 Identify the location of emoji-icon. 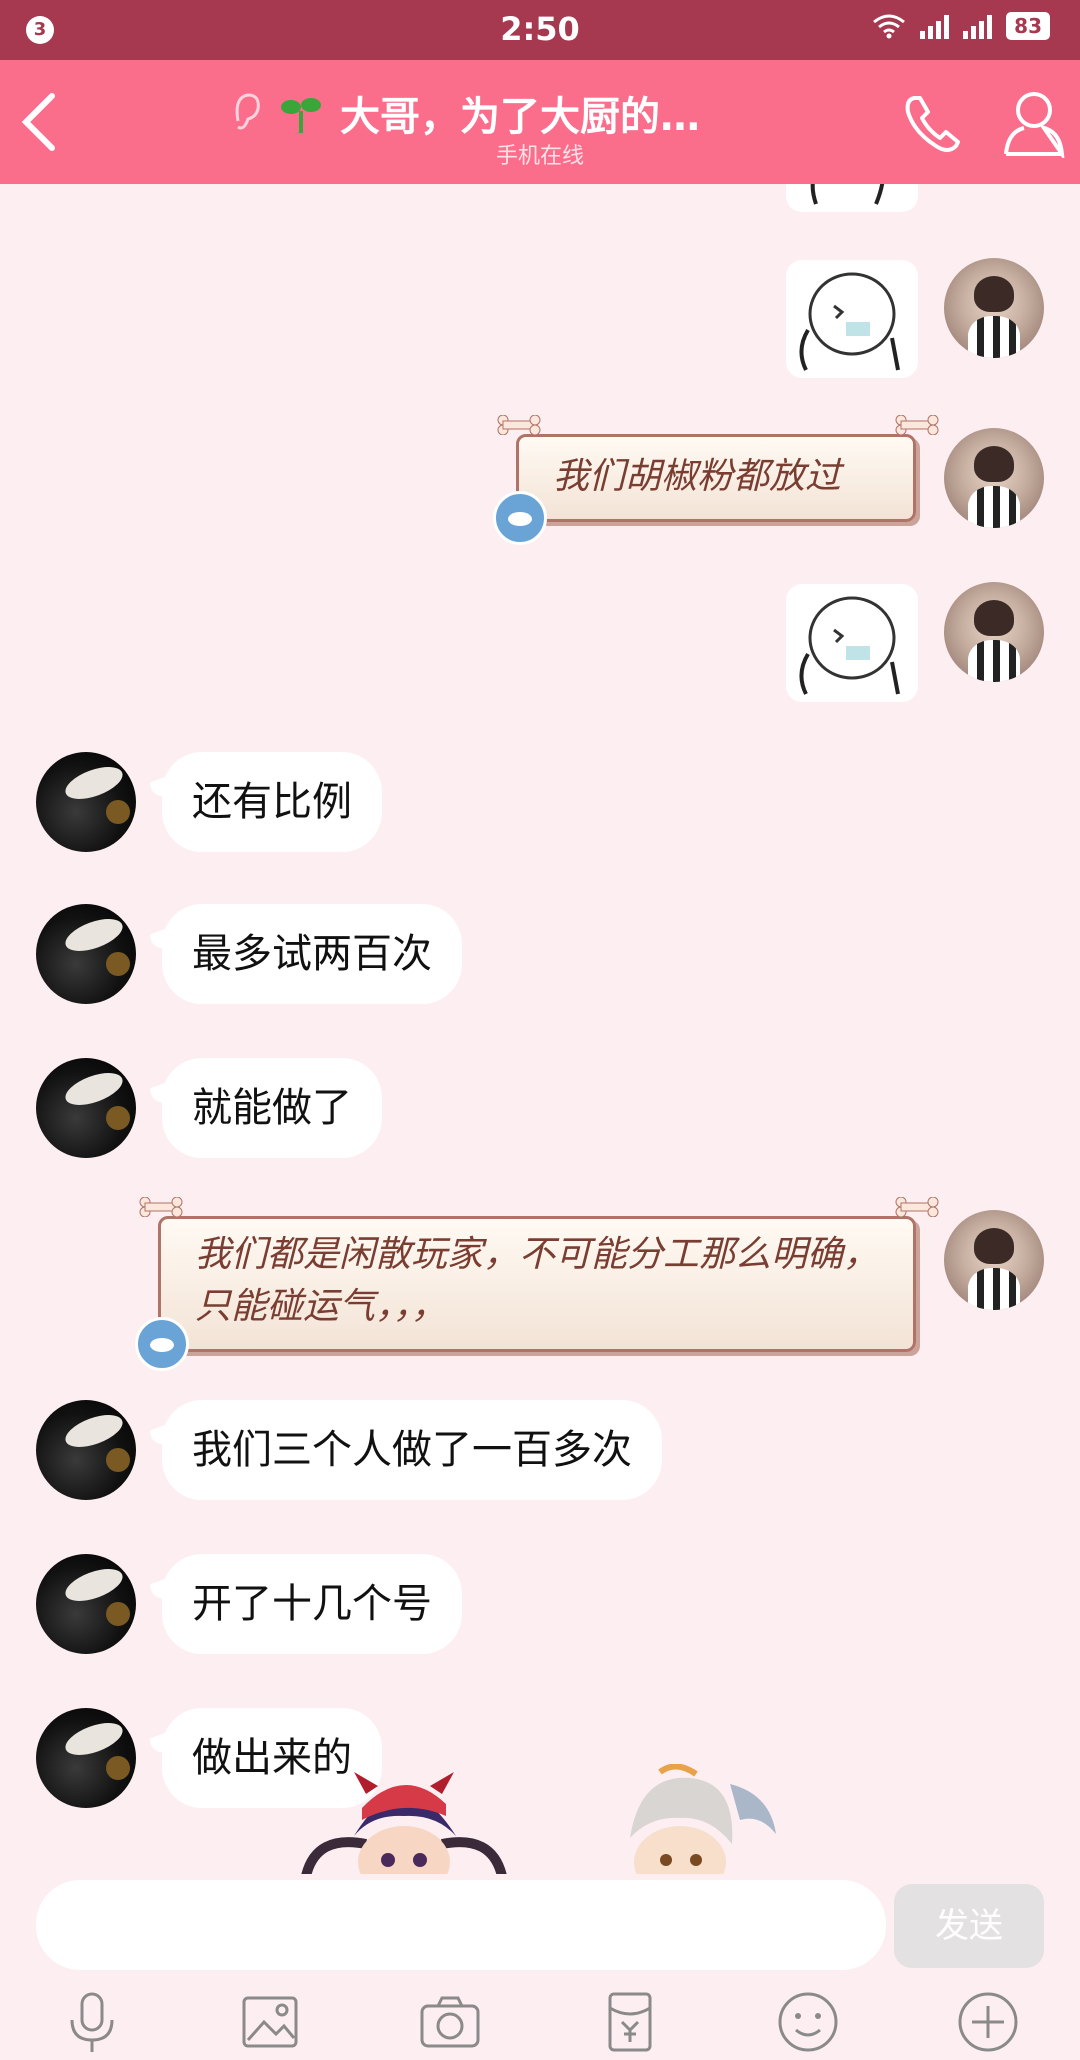
(808, 2022).